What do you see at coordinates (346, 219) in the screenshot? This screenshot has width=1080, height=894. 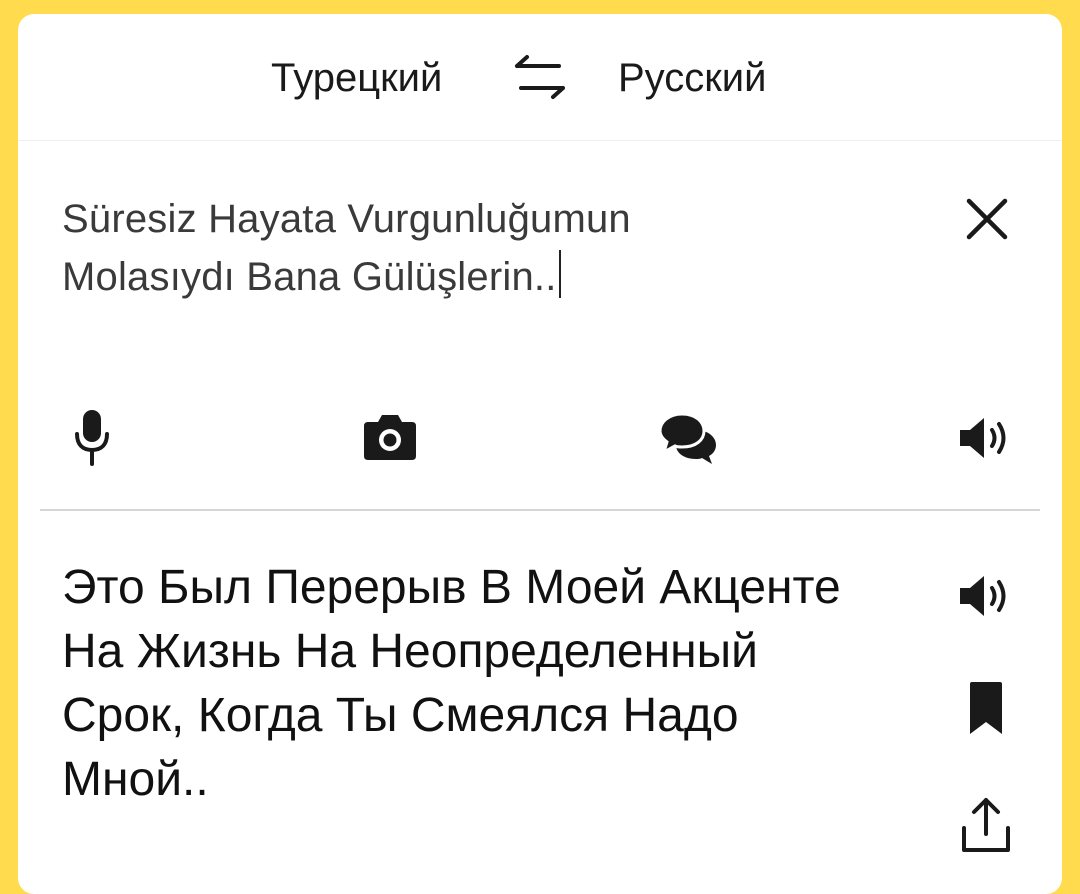 I see `source-text-line: Süresiz Hayata Vurgunluğumun` at bounding box center [346, 219].